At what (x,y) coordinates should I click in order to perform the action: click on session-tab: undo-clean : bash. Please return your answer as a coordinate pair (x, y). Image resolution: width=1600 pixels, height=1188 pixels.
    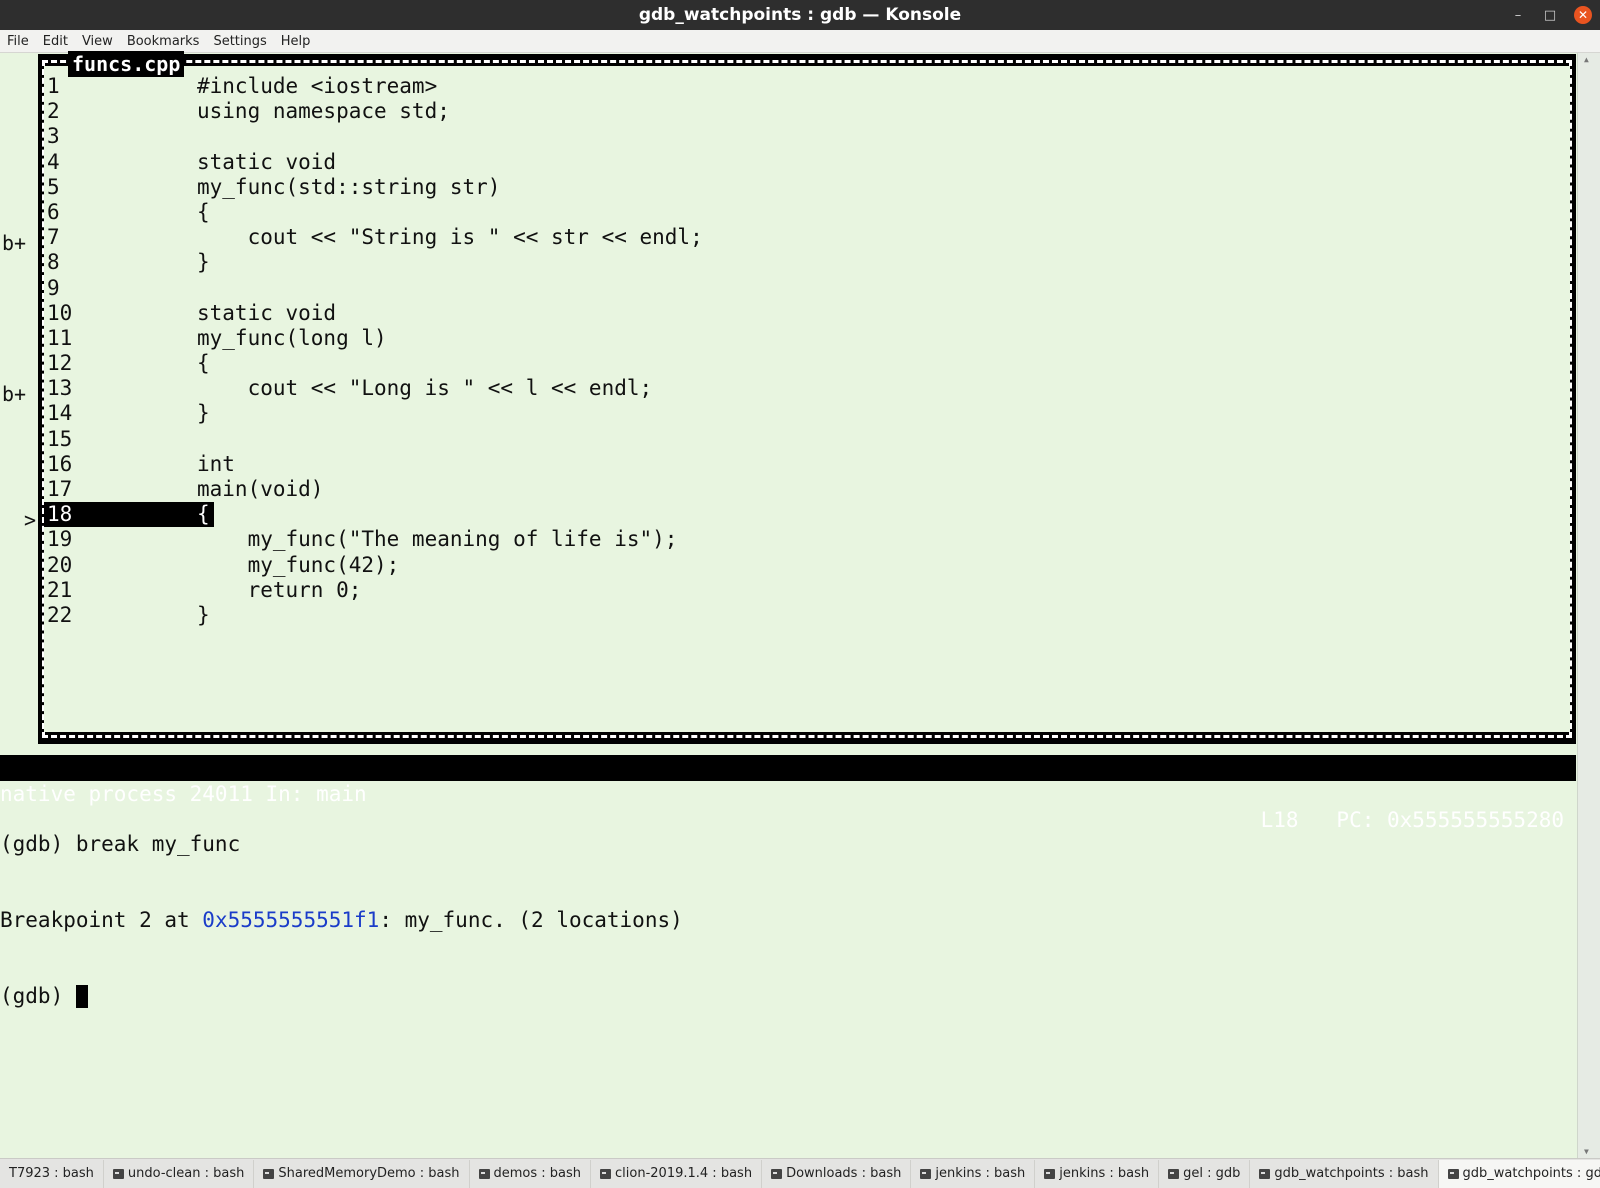
    Looking at the image, I should click on (179, 1173).